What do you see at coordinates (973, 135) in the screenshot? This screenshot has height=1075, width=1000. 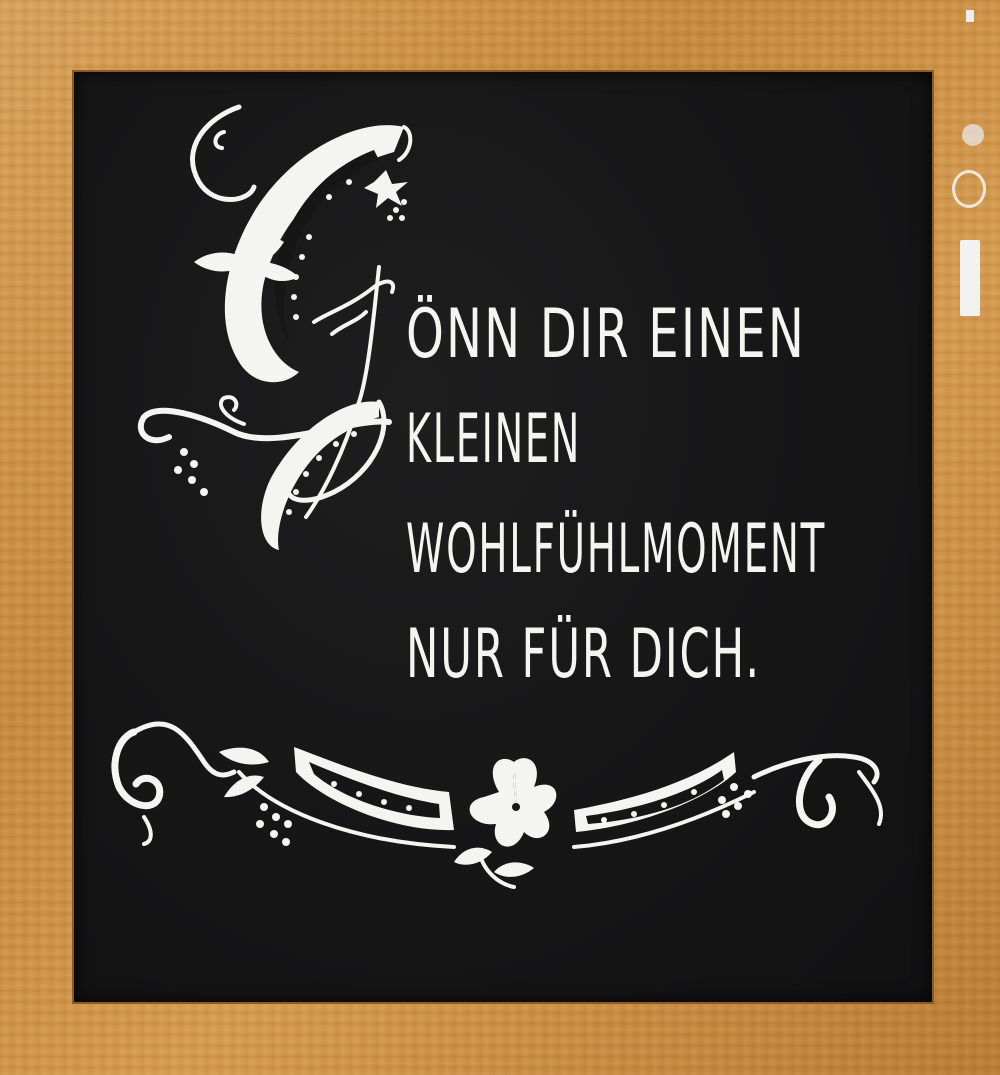 I see `wall-plug` at bounding box center [973, 135].